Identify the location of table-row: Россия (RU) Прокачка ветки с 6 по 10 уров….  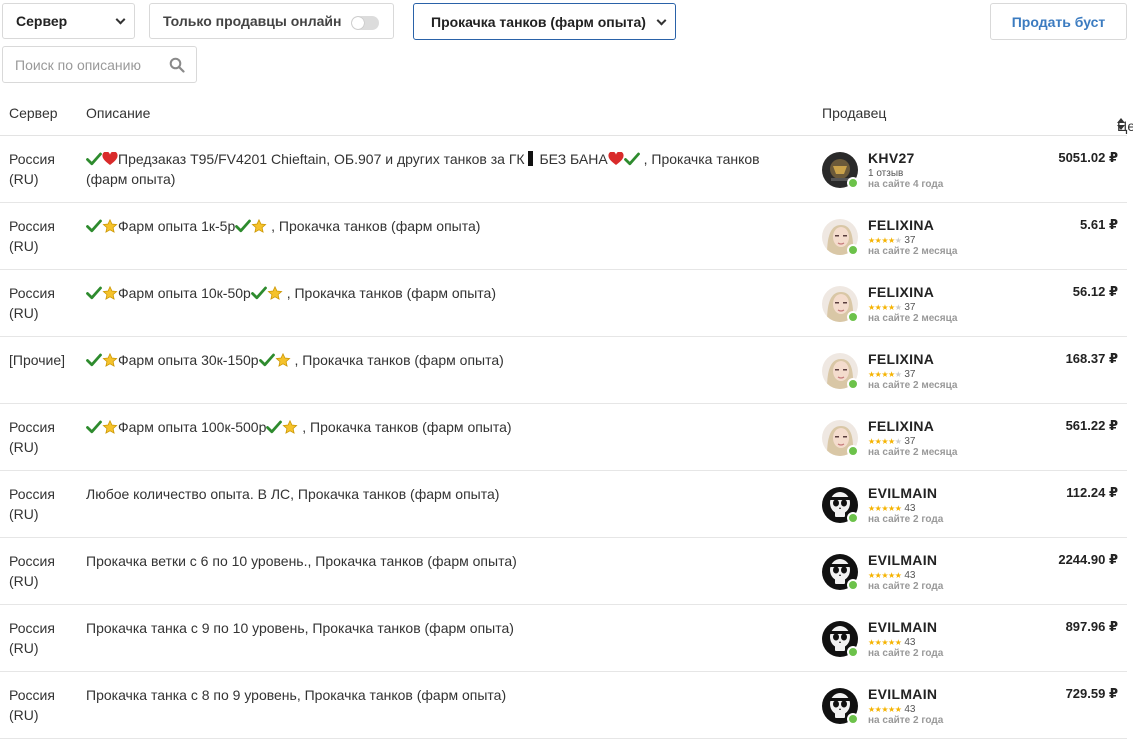
(563, 571).